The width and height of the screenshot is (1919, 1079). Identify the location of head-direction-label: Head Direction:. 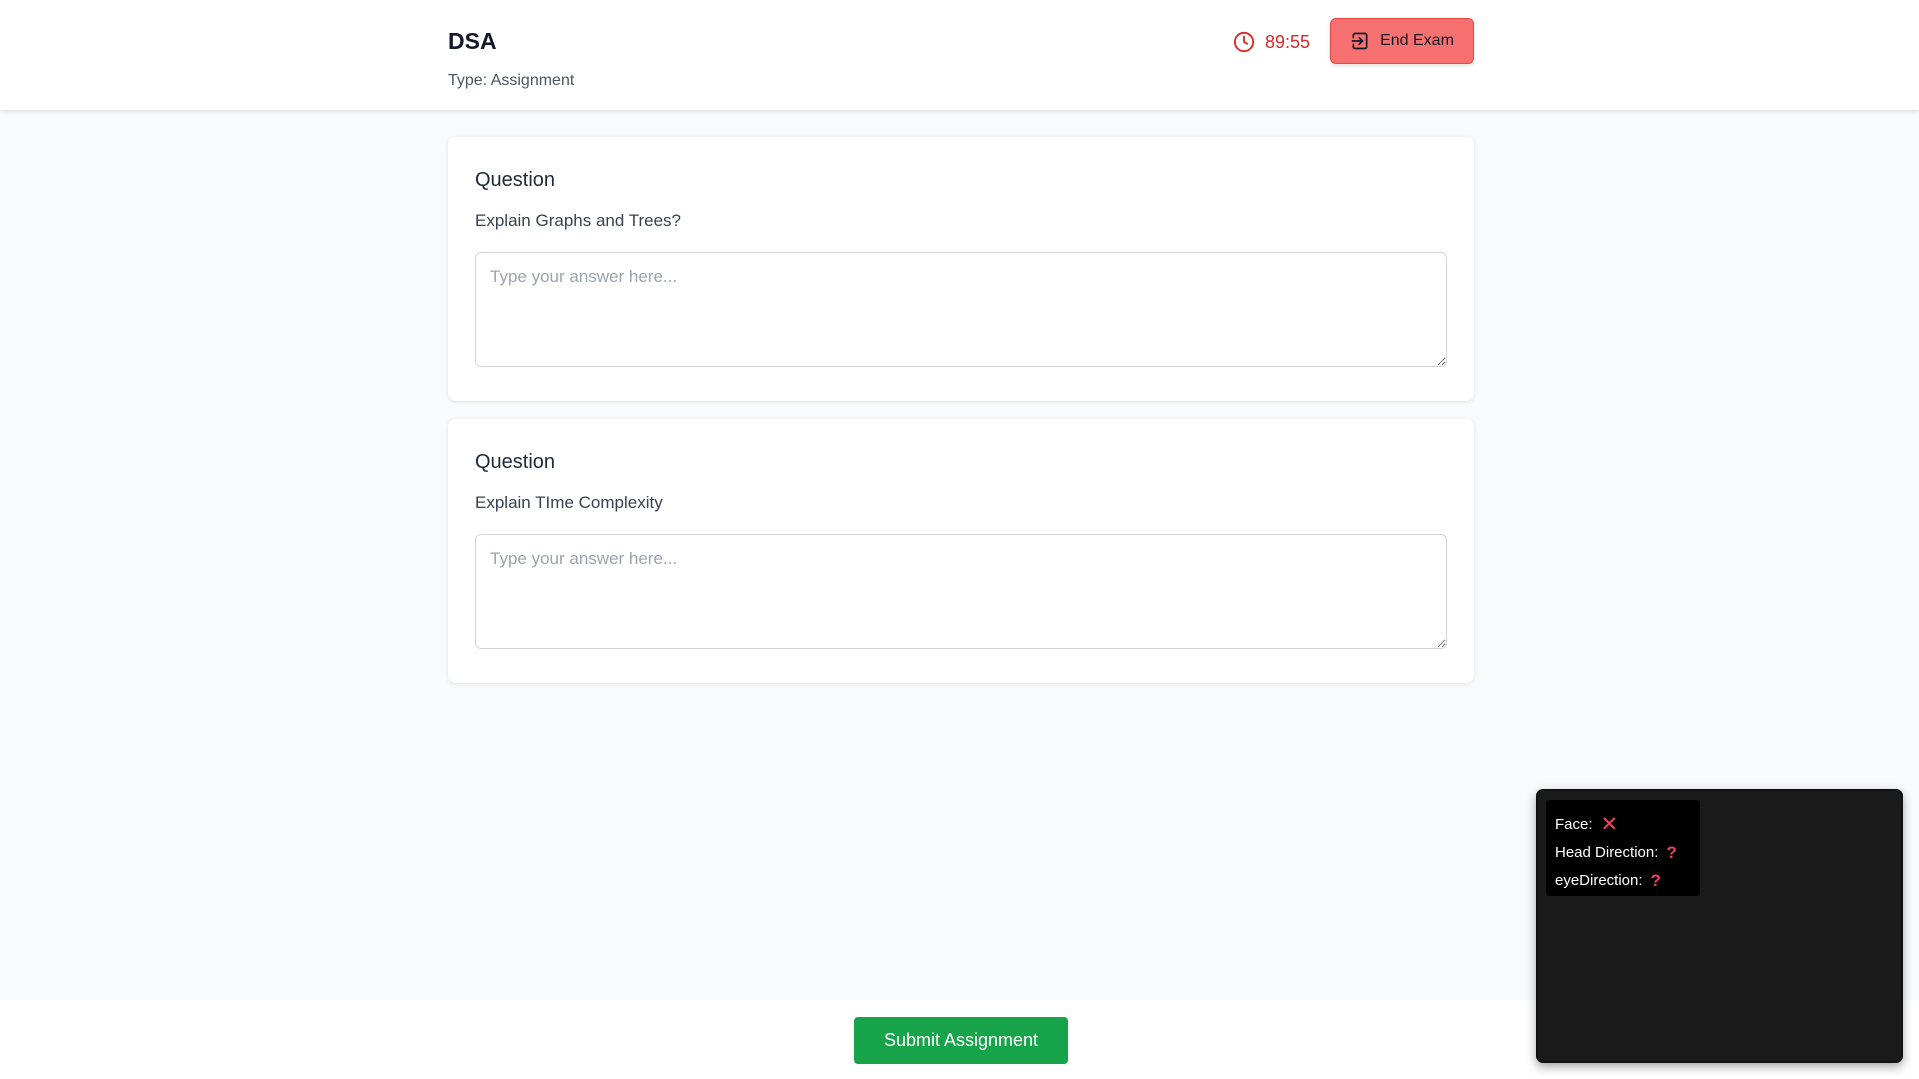
(1607, 852).